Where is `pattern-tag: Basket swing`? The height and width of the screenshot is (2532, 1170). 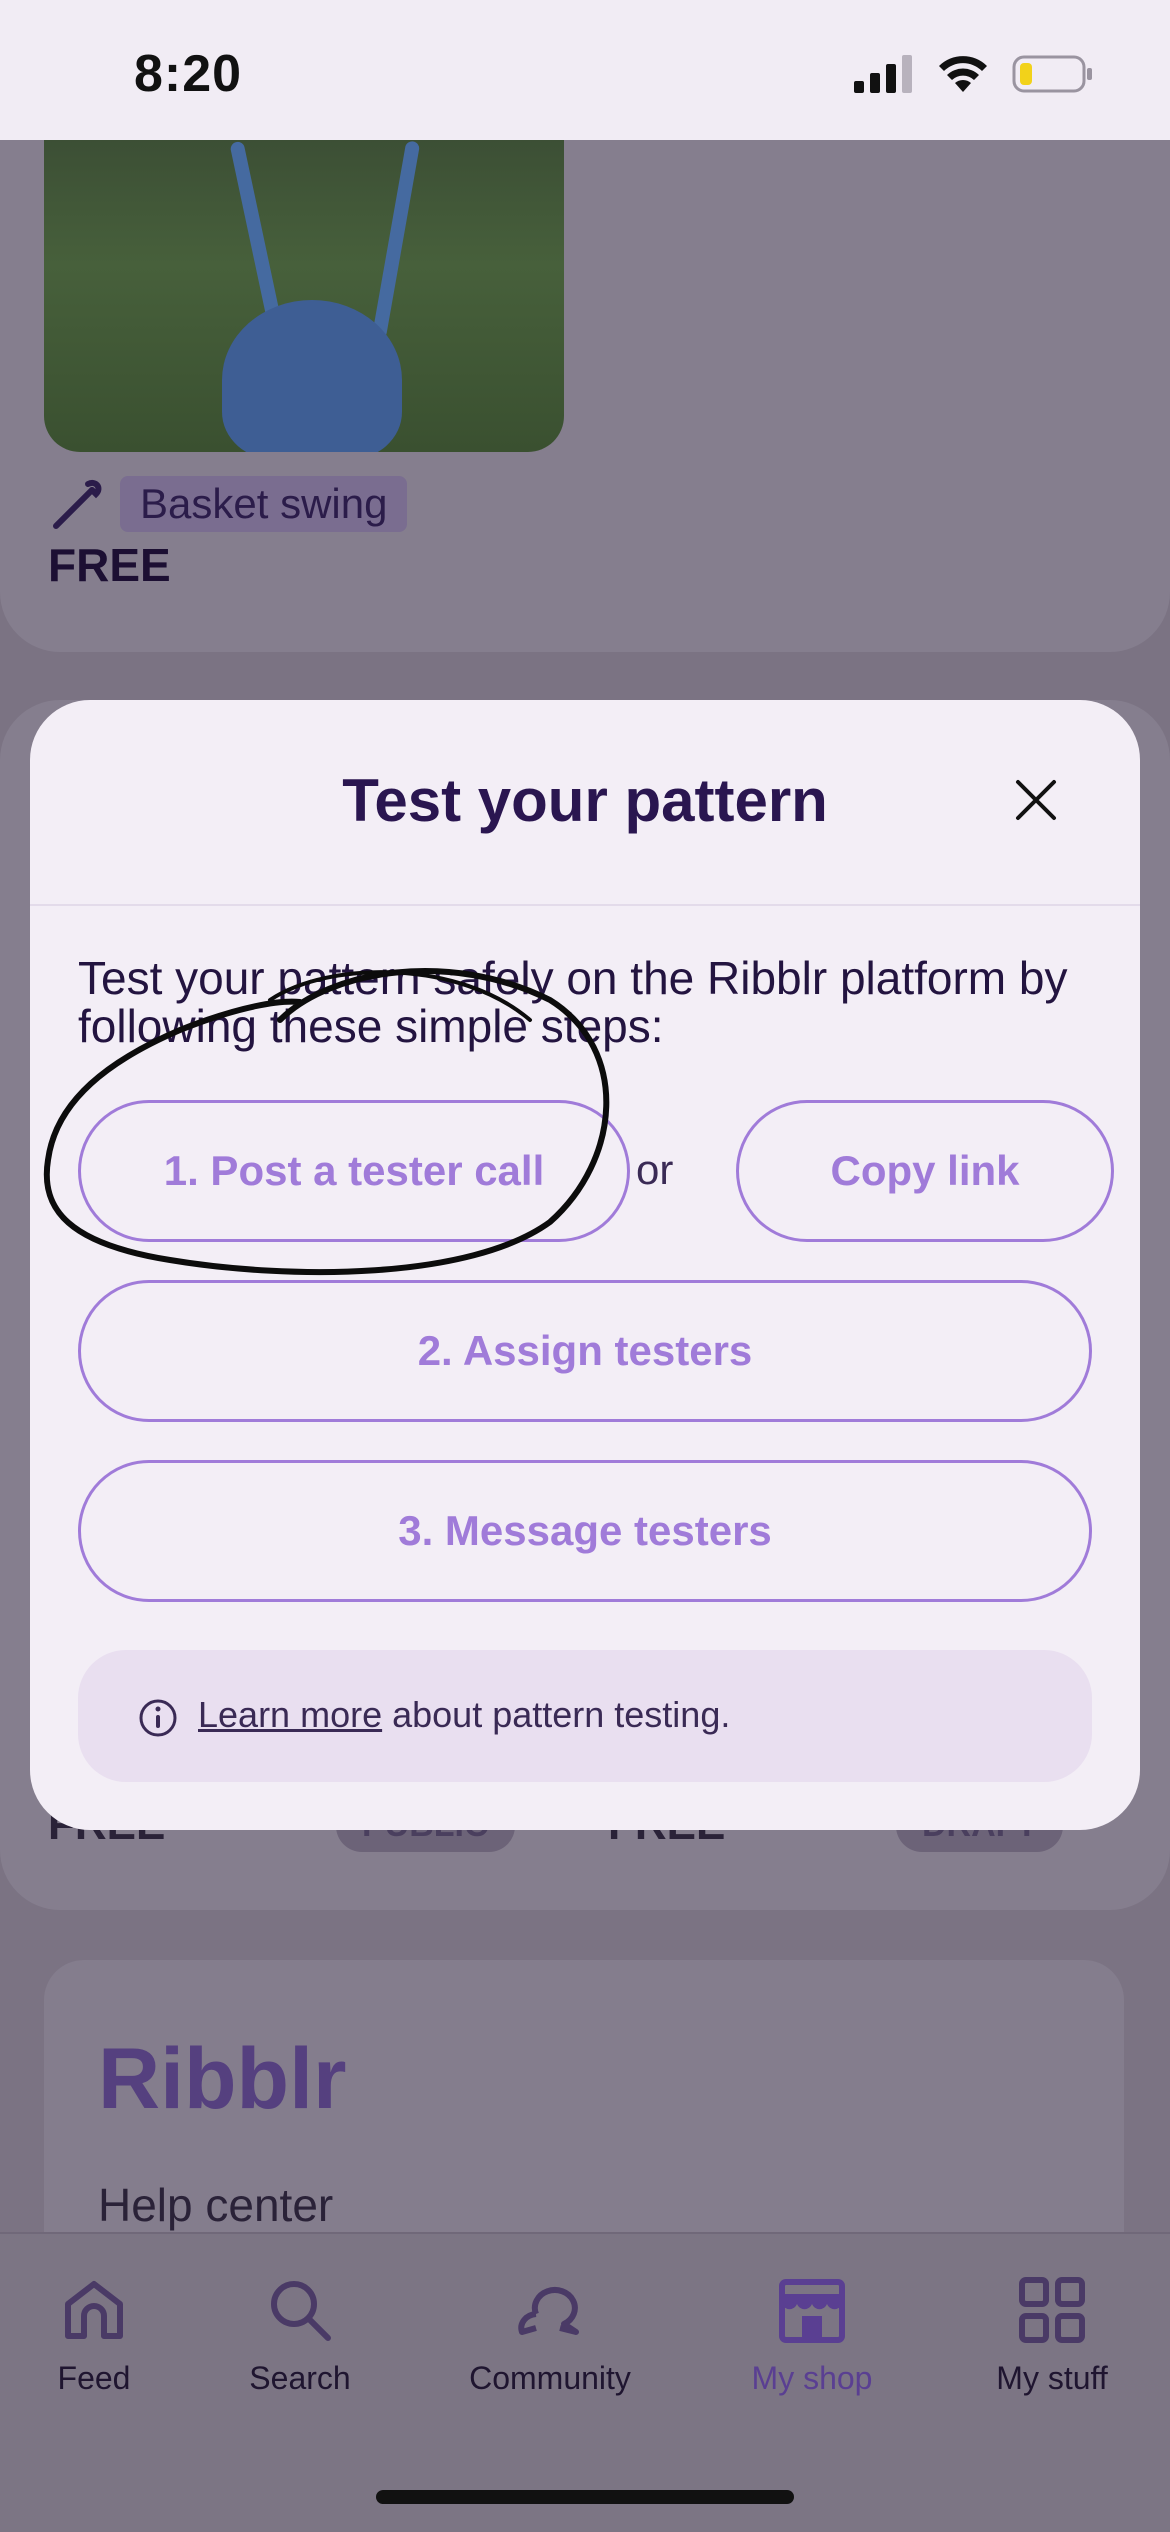 pattern-tag: Basket swing is located at coordinates (264, 504).